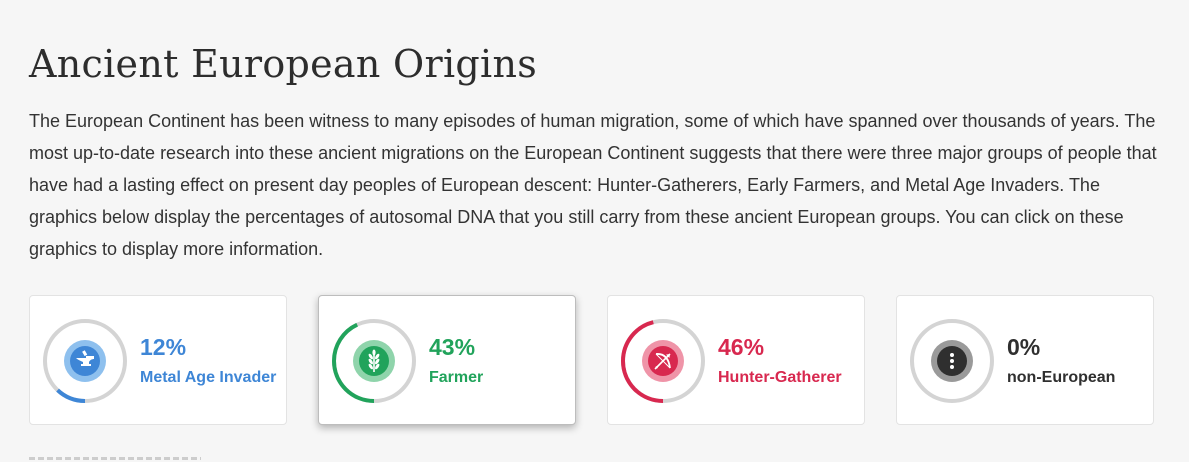  I want to click on more-dots-icon, so click(952, 361).